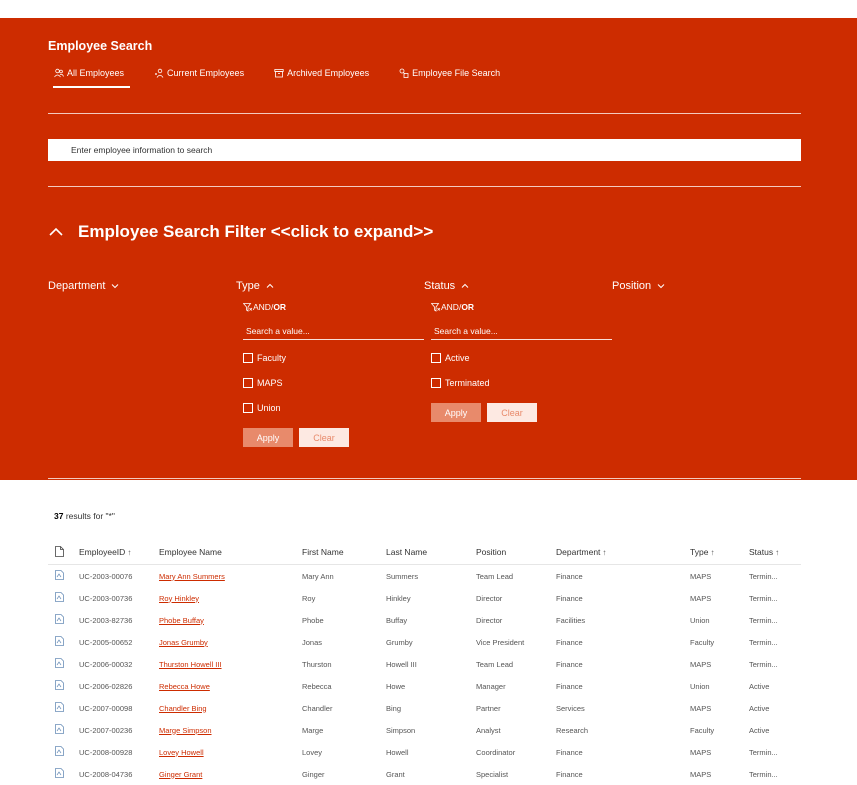 This screenshot has width=857, height=785. Describe the element at coordinates (718, 552) in the screenshot. I see `column-header-type: Type ↑` at that location.